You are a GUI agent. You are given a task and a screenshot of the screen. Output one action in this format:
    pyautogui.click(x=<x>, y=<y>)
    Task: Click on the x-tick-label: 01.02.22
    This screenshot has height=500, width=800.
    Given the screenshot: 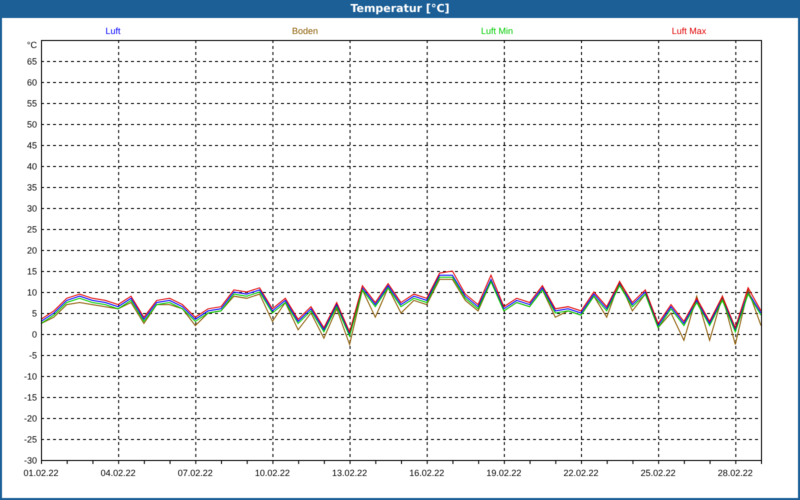 What is the action you would take?
    pyautogui.click(x=41, y=473)
    